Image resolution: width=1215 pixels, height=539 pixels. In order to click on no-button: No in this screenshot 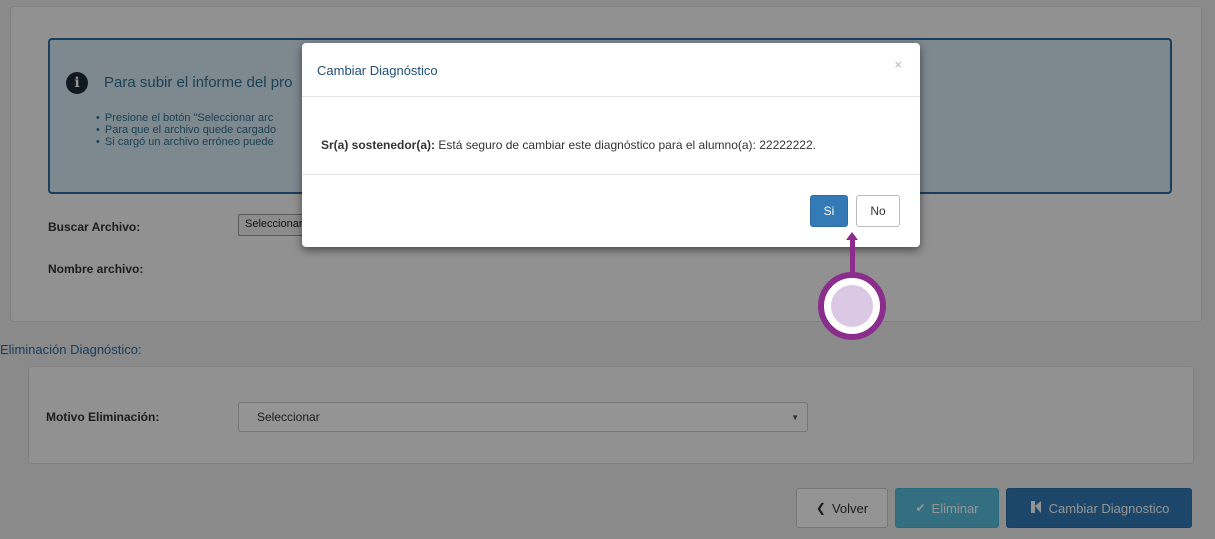, I will do `click(878, 211)`.